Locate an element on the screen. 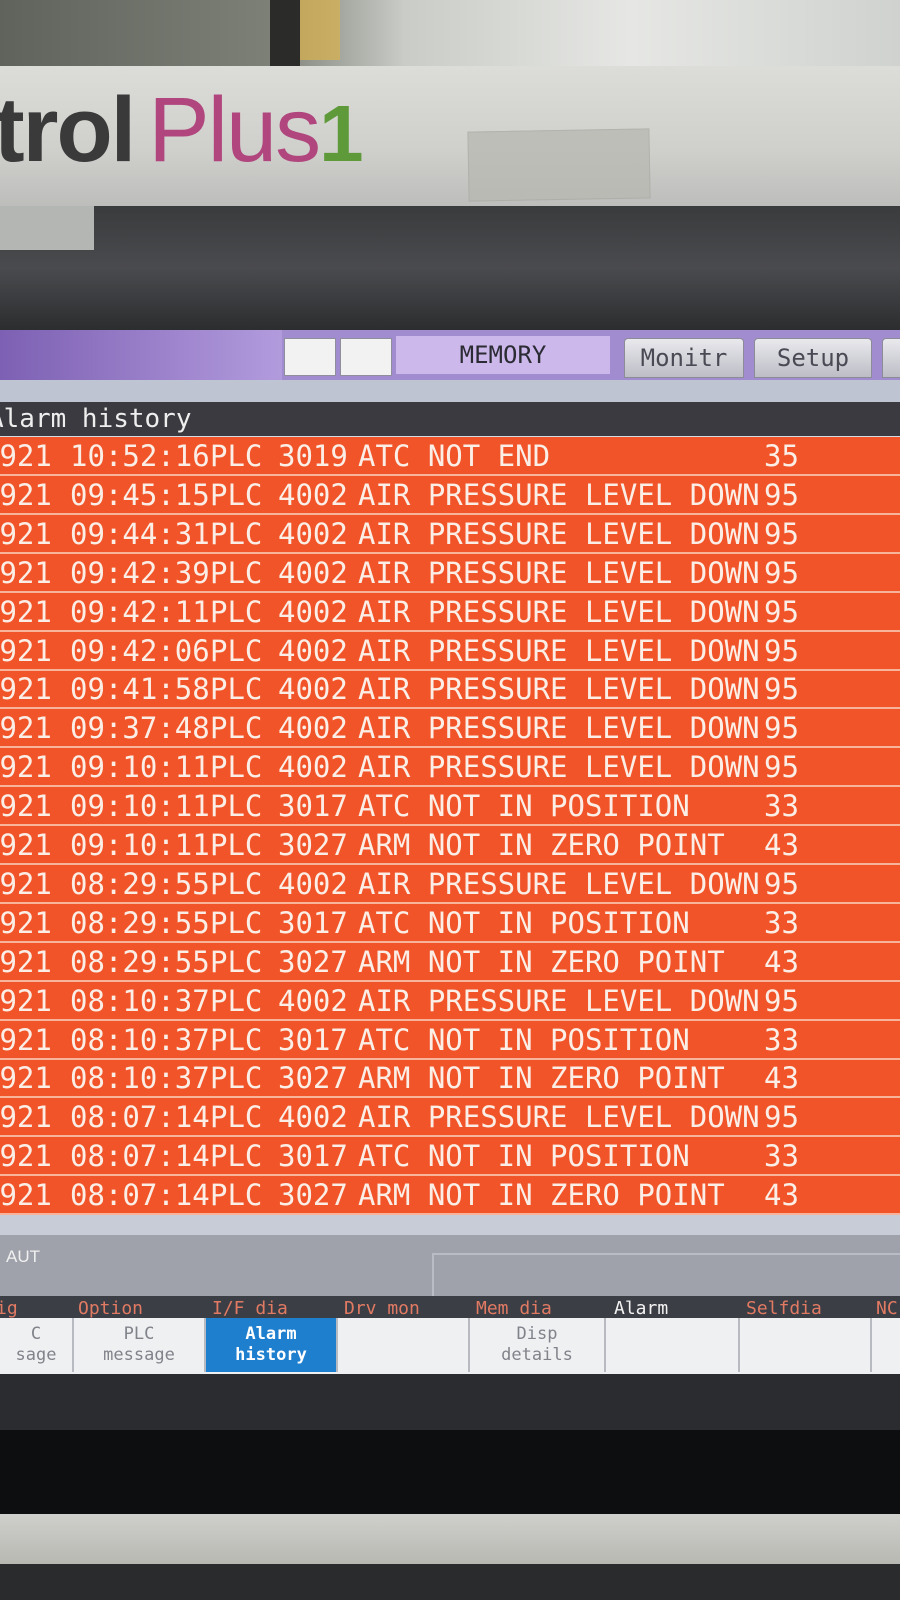 The width and height of the screenshot is (900, 1600). alarm-time: 08:29:55 is located at coordinates (140, 961).